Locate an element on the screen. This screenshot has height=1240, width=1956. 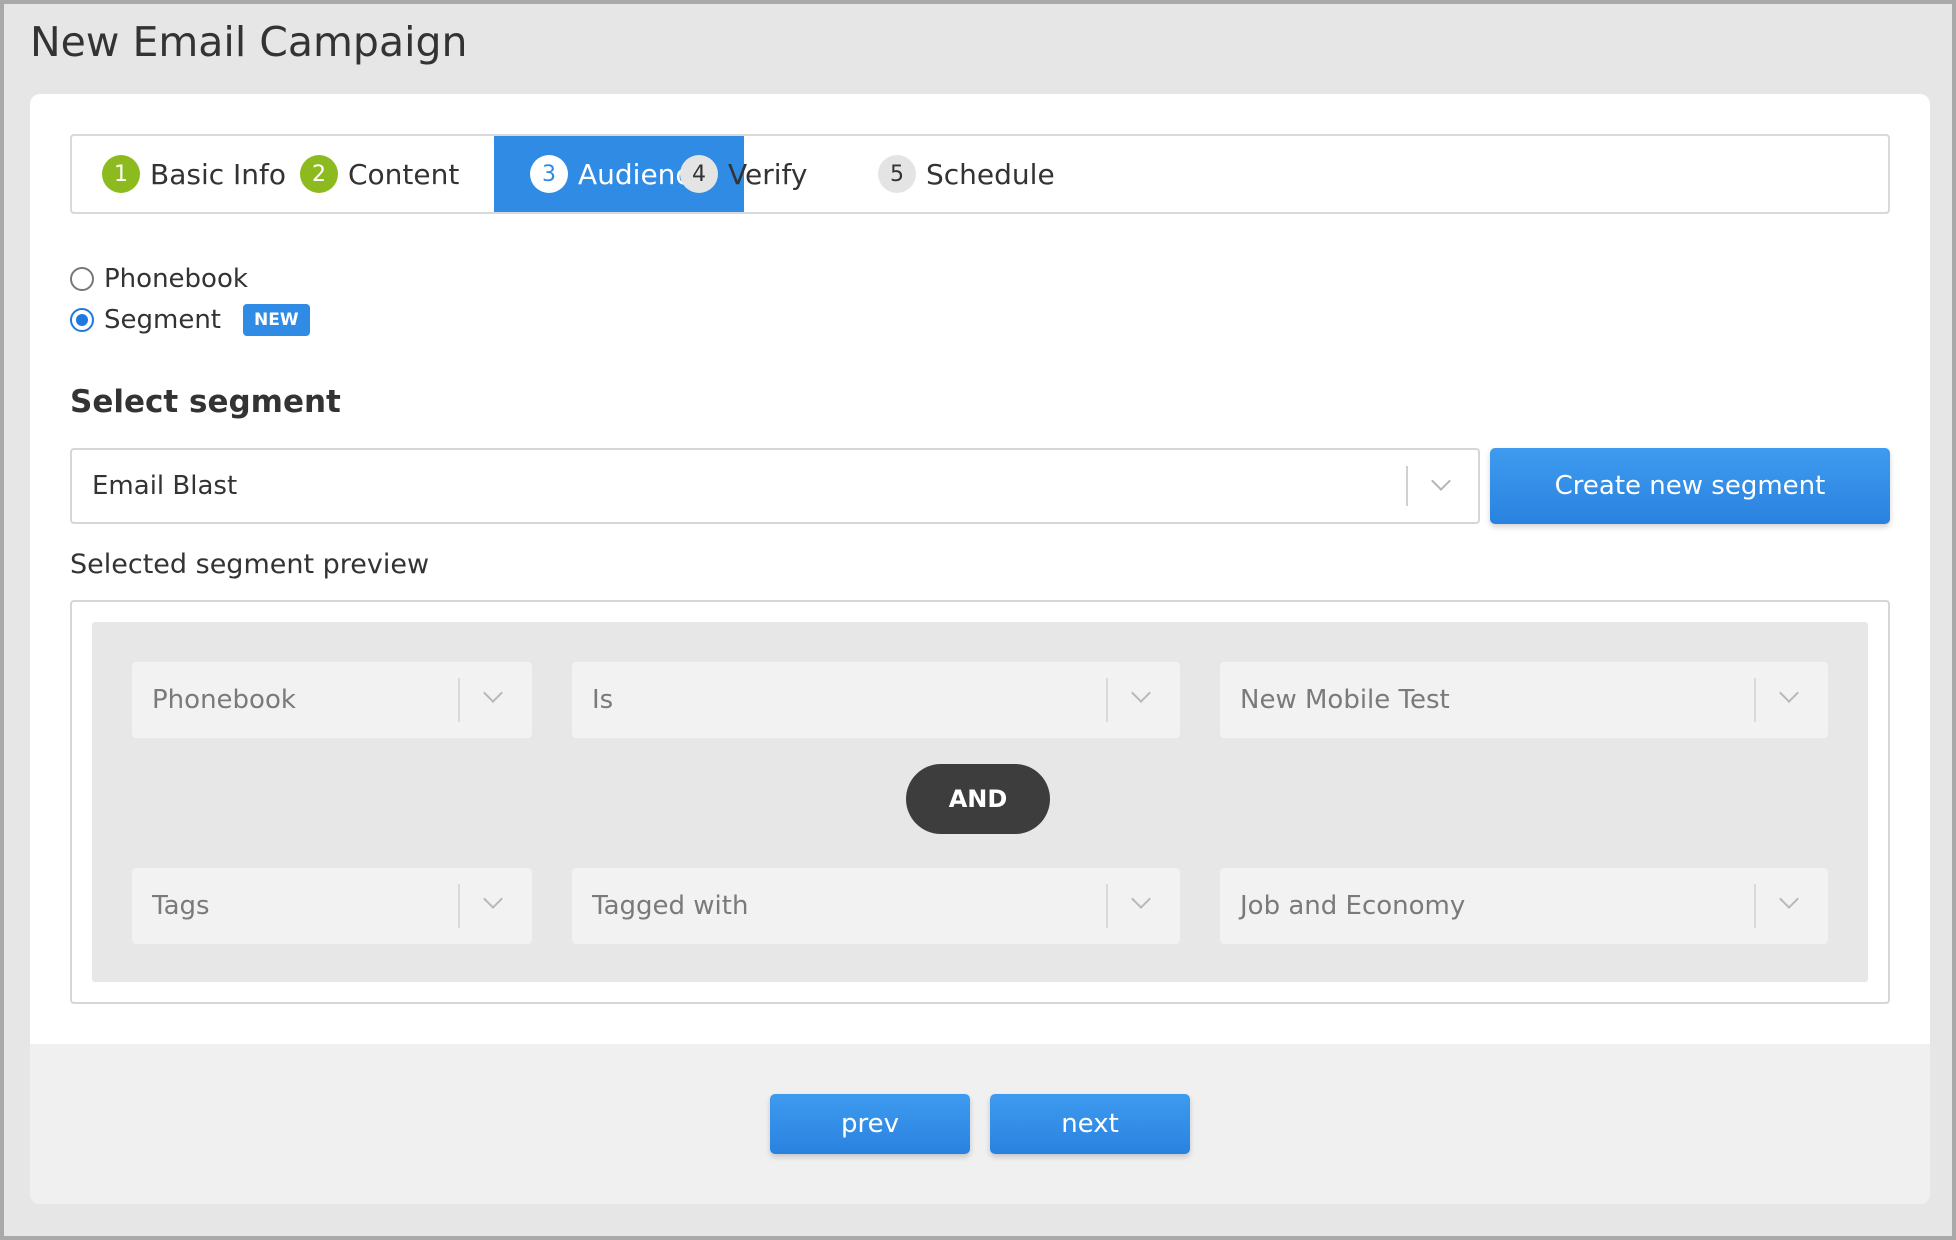
step-number: 1 is located at coordinates (121, 174).